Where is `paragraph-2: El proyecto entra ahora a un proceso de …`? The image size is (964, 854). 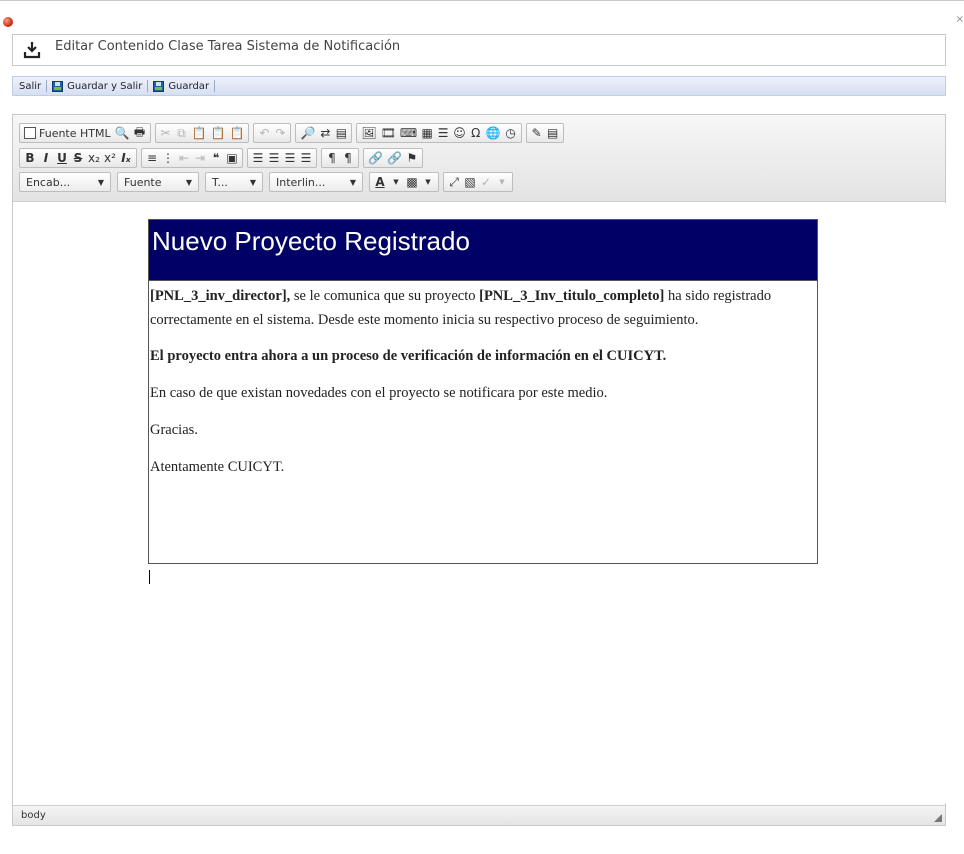 paragraph-2: El proyecto entra ahora a un proceso de … is located at coordinates (483, 356).